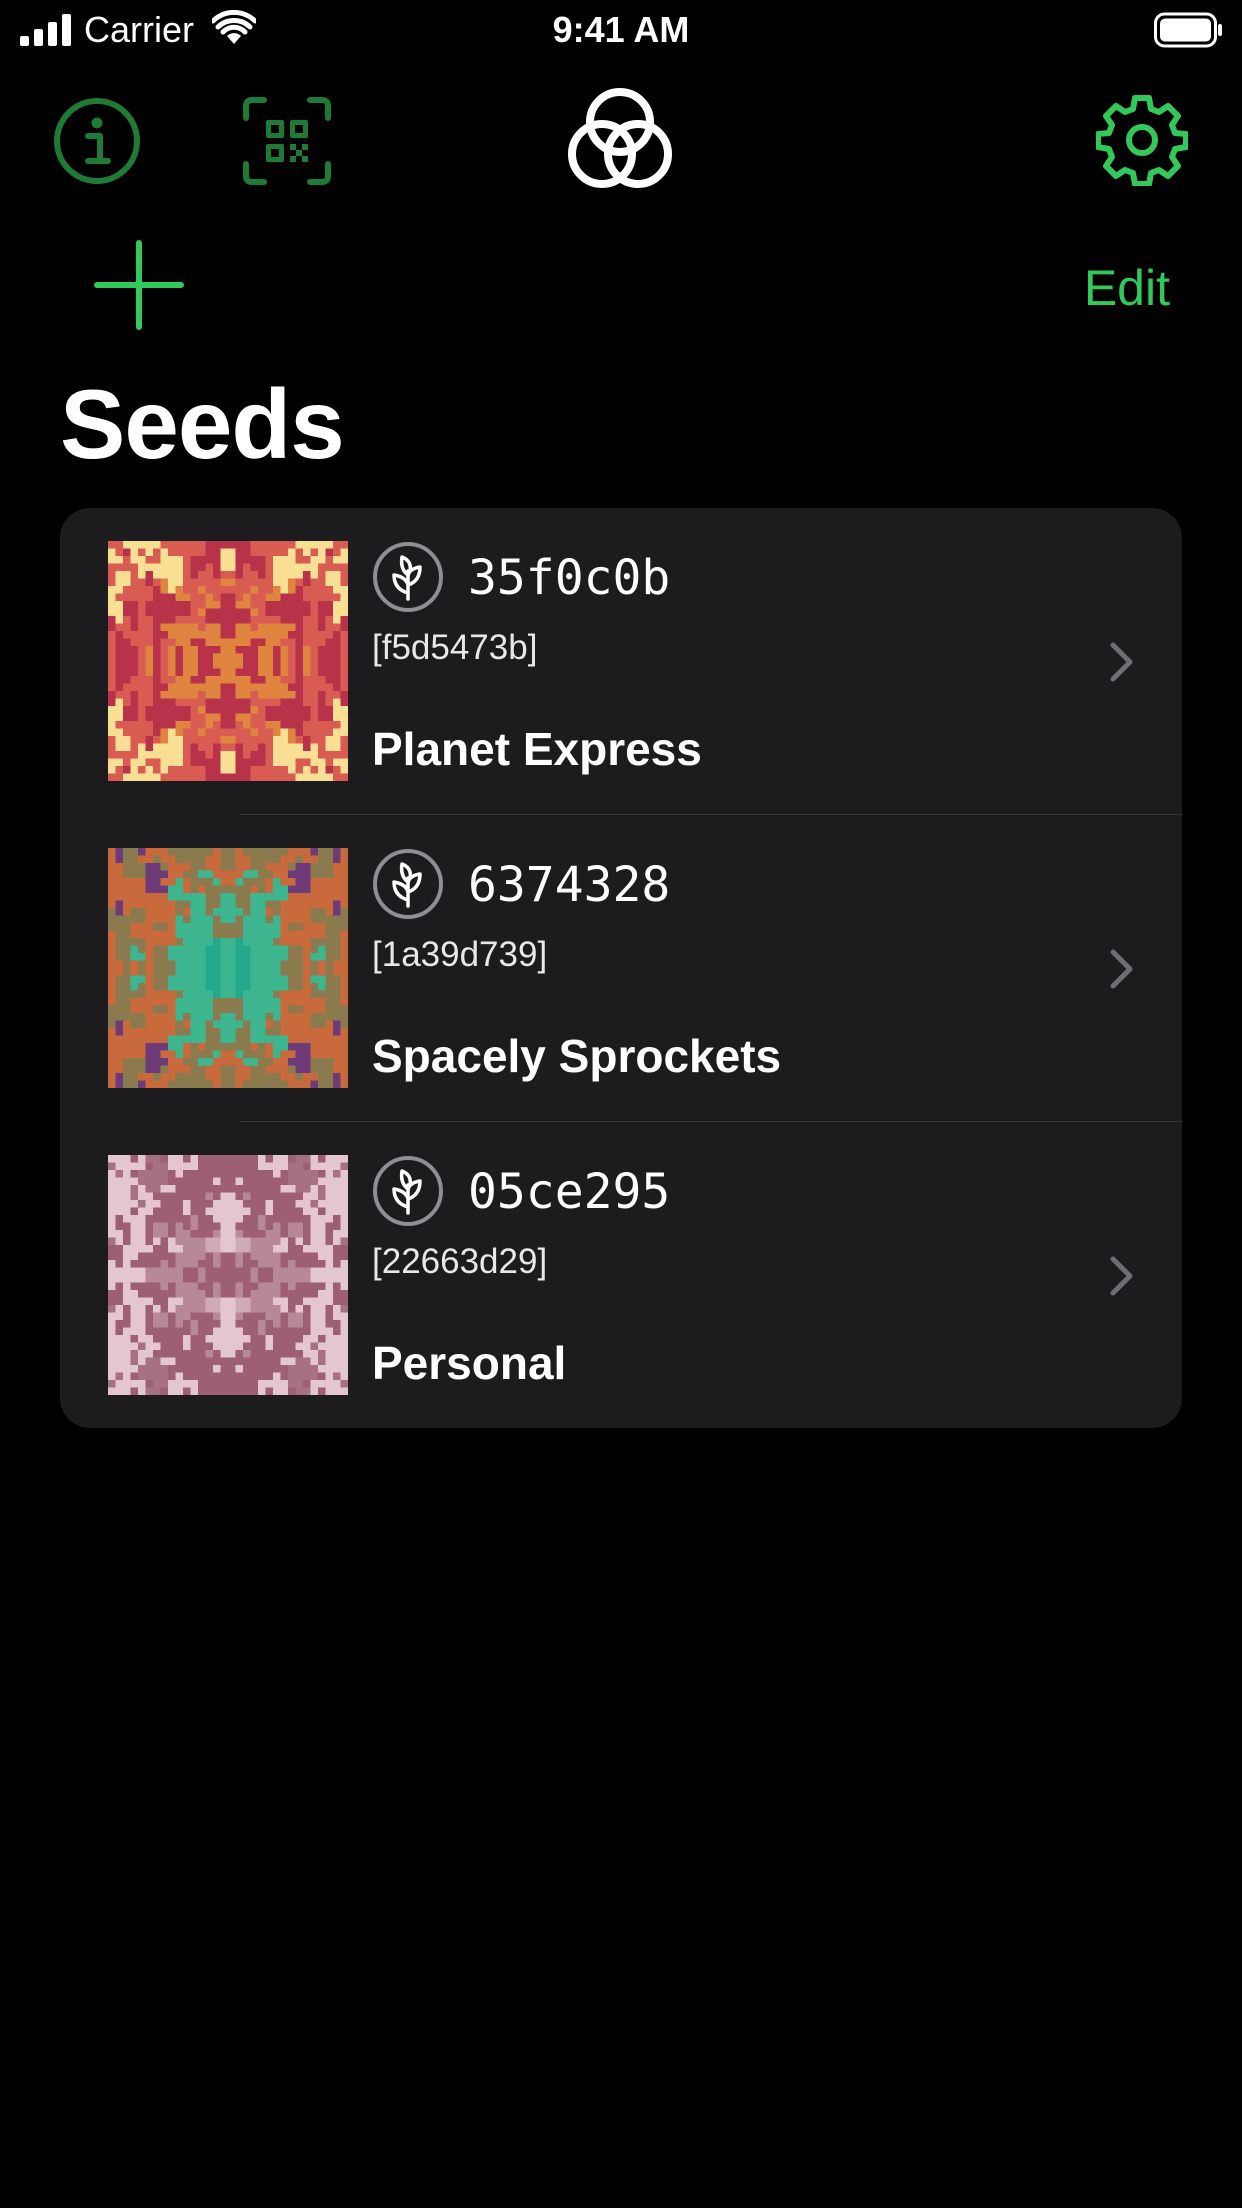  What do you see at coordinates (469, 1363) in the screenshot?
I see `seed-name: Personal` at bounding box center [469, 1363].